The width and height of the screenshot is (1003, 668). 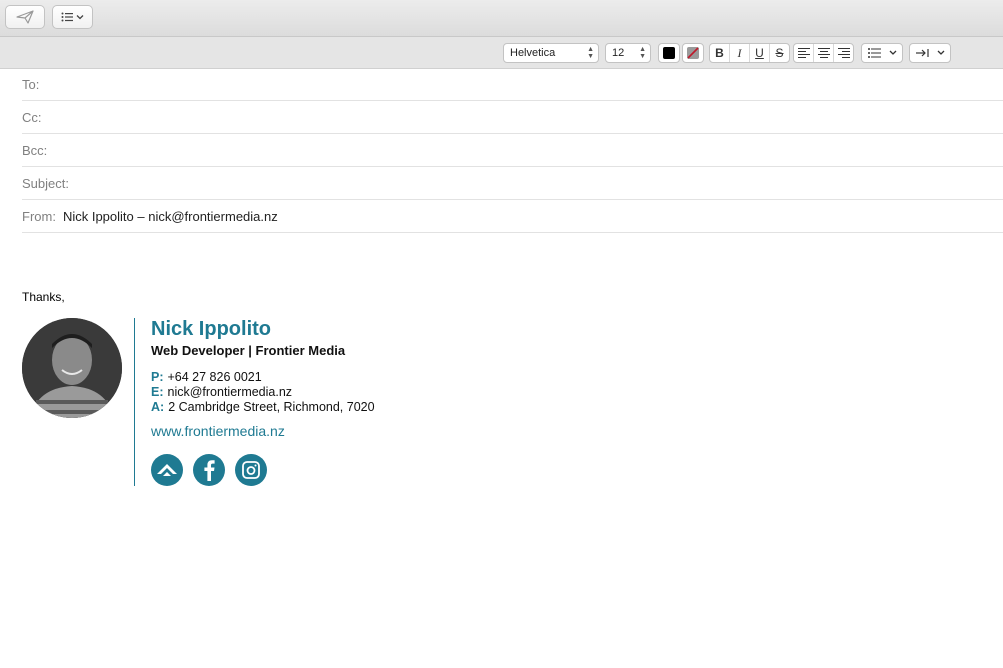 I want to click on signature-title: Web Developer | Frontier Media, so click(x=248, y=350).